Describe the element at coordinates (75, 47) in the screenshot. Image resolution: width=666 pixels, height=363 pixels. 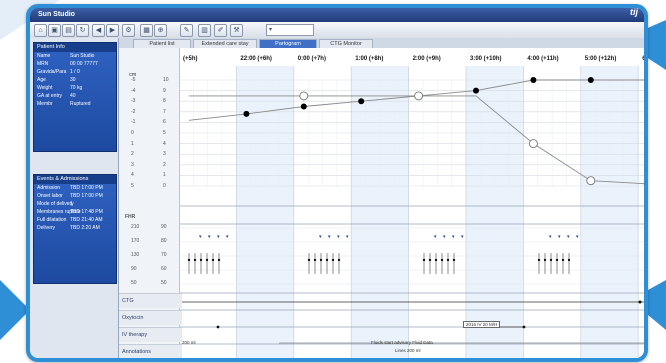
I see `patient-panel-header: Patient Info` at that location.